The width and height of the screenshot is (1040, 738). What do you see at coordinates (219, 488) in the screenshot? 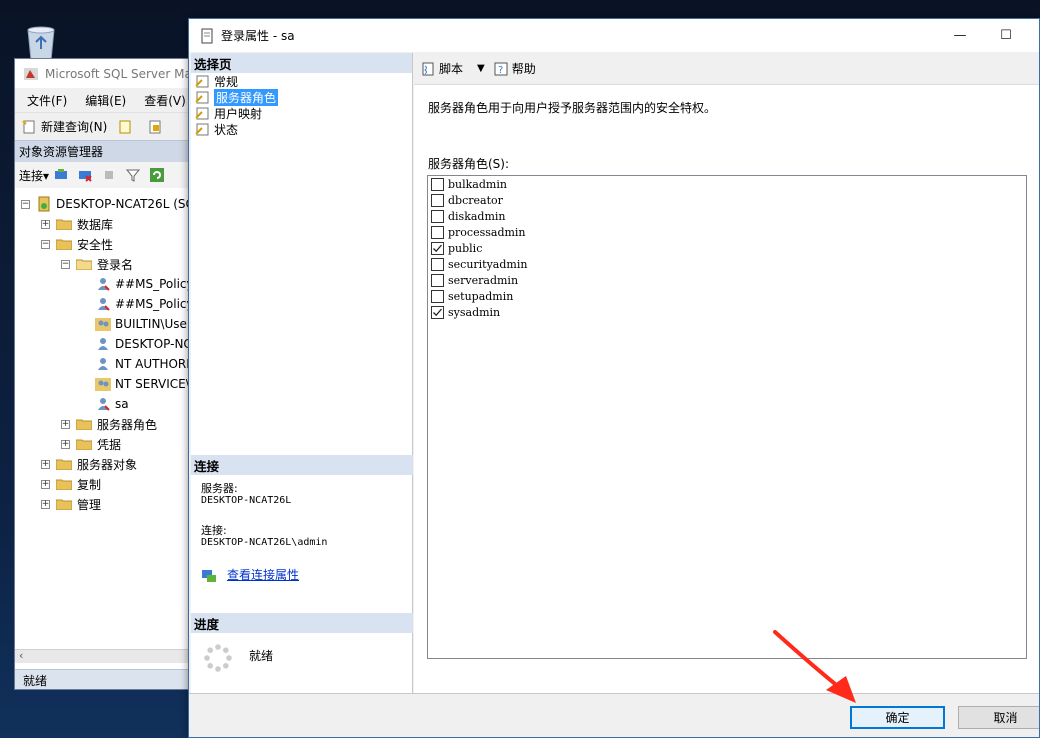
I see `server-label: 服务器:` at bounding box center [219, 488].